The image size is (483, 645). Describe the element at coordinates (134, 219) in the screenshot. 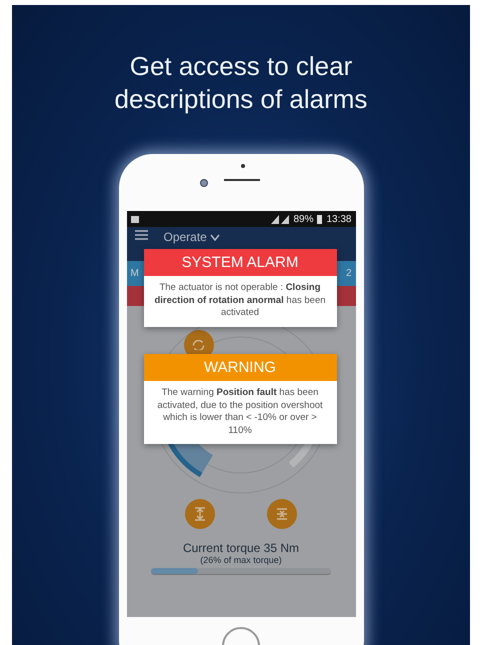

I see `sim-icon` at that location.